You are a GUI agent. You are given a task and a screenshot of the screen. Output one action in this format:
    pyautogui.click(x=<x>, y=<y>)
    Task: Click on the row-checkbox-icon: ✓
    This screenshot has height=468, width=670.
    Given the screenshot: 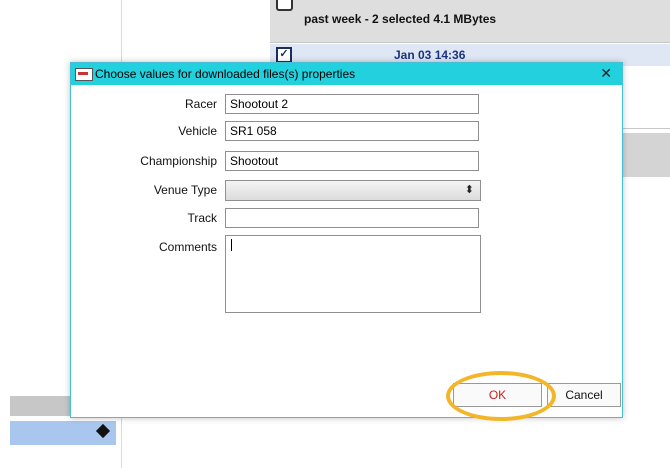 What is the action you would take?
    pyautogui.click(x=284, y=55)
    